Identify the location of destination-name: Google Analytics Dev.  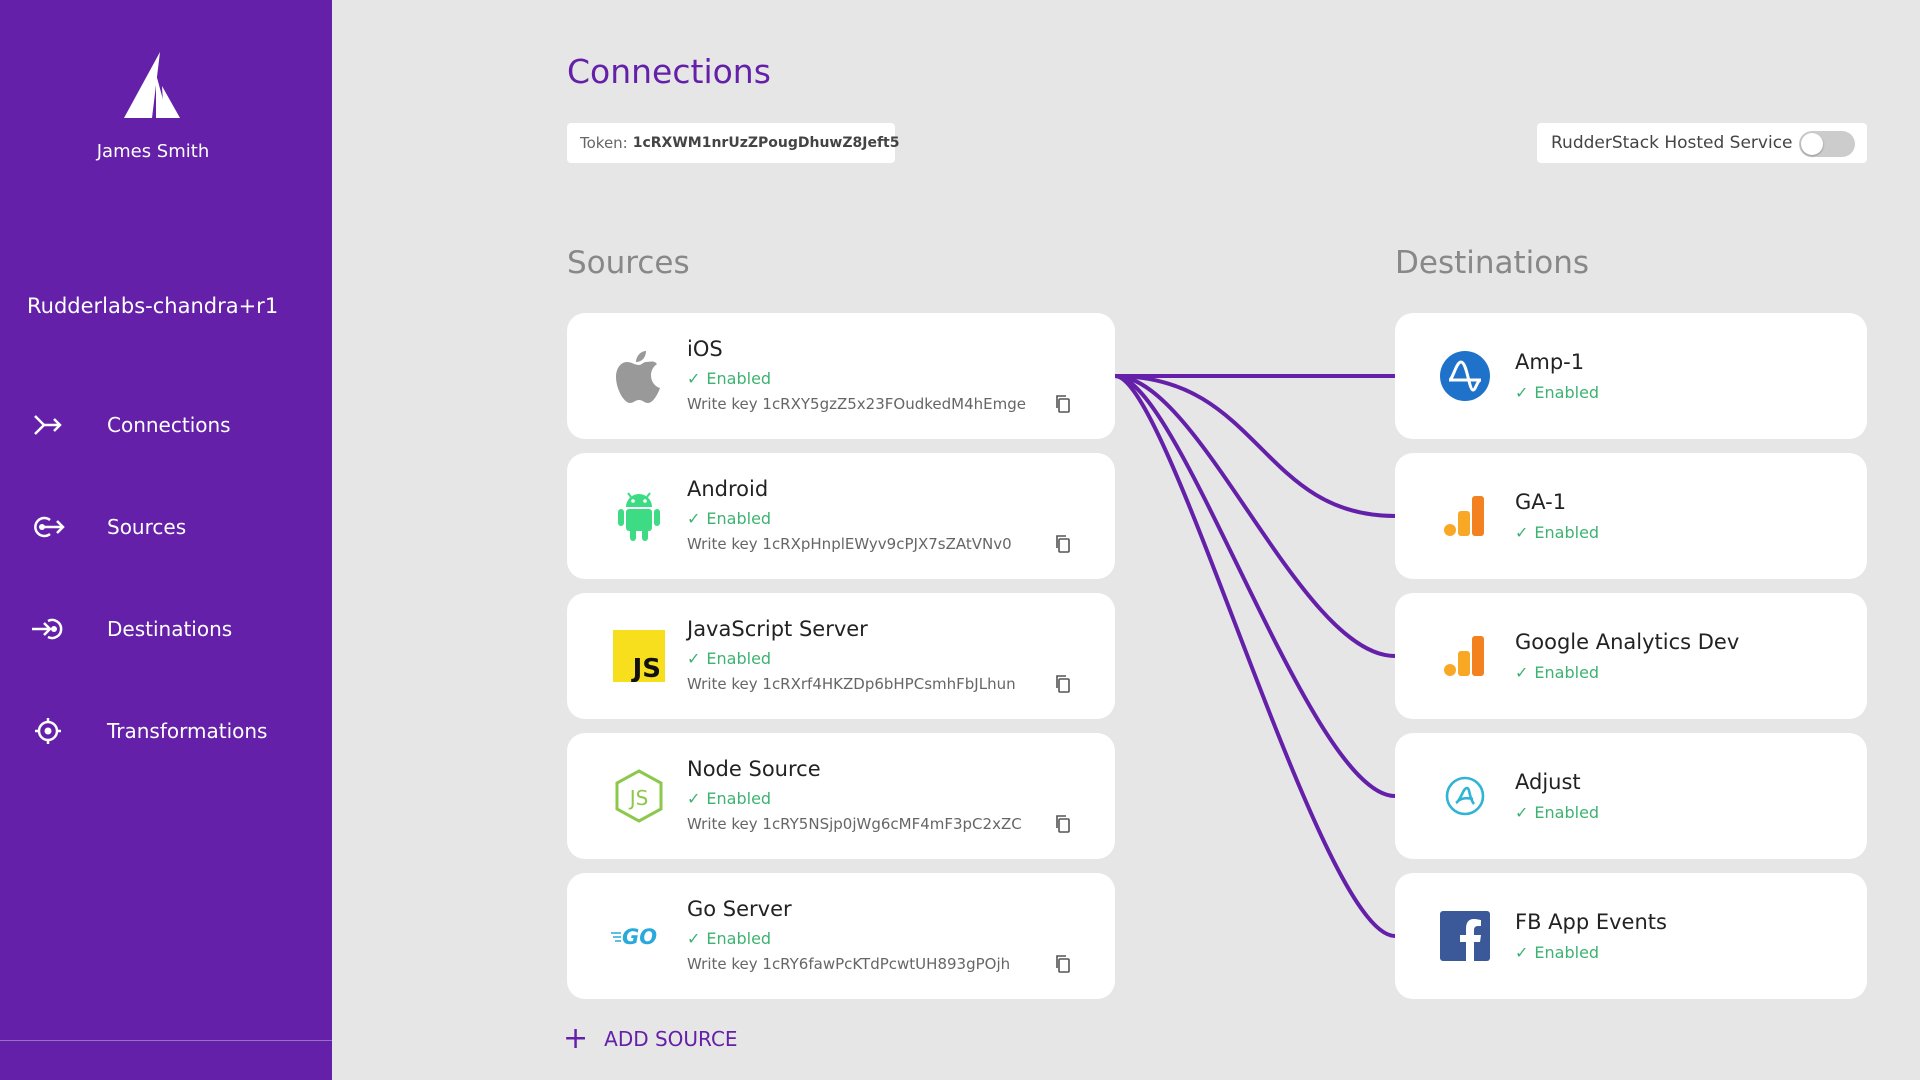
(1627, 642).